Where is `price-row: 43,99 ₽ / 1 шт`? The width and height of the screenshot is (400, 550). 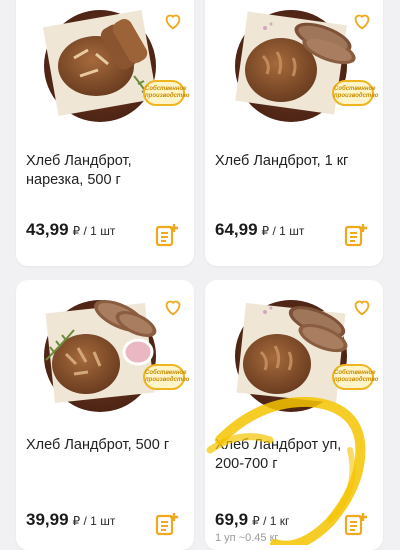
price-row: 43,99 ₽ / 1 шт is located at coordinates (70, 230).